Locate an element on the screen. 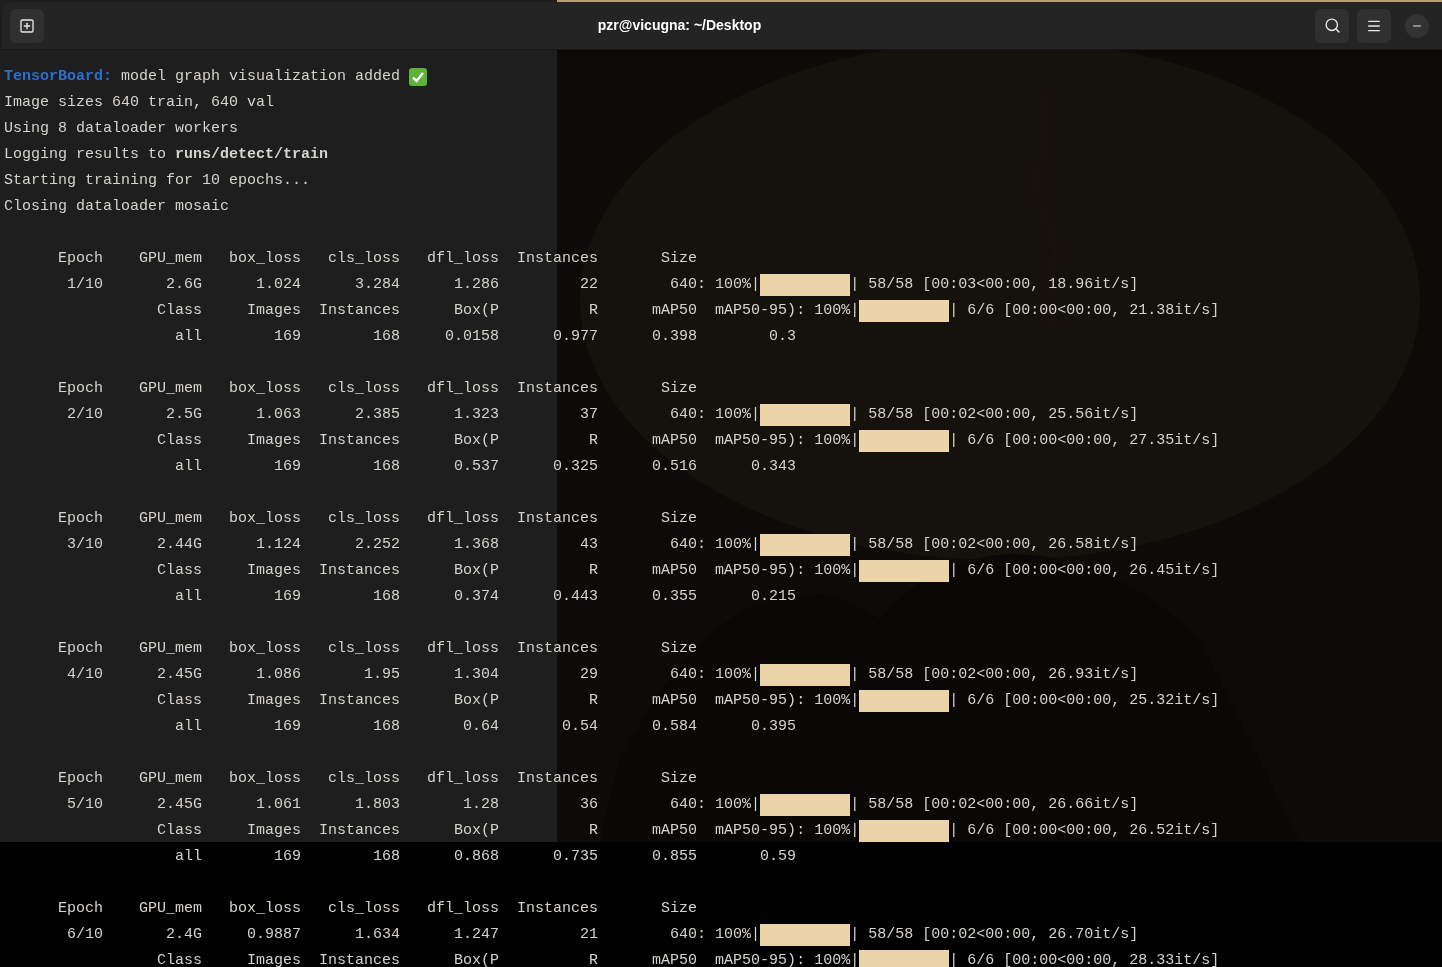 Image resolution: width=1442 pixels, height=967 pixels. log-cell-text: 0.355 is located at coordinates (674, 597).